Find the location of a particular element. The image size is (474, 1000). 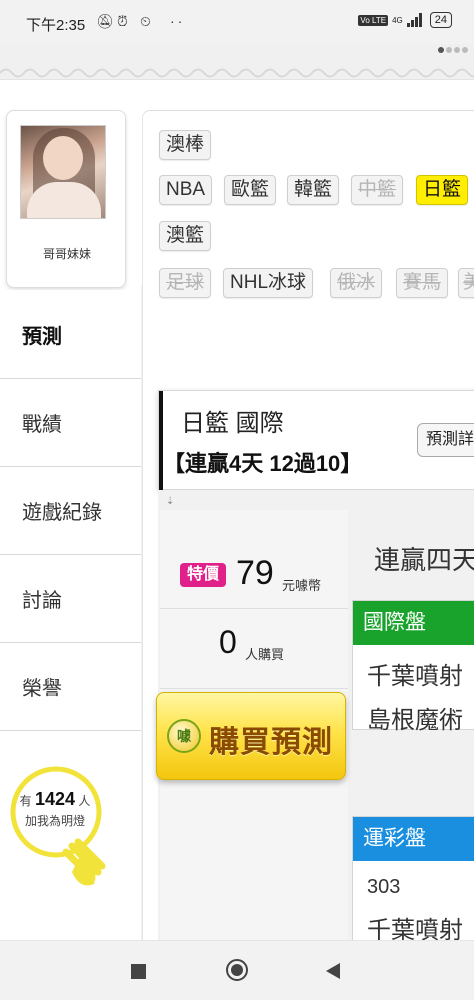

avatar is located at coordinates (63, 172).